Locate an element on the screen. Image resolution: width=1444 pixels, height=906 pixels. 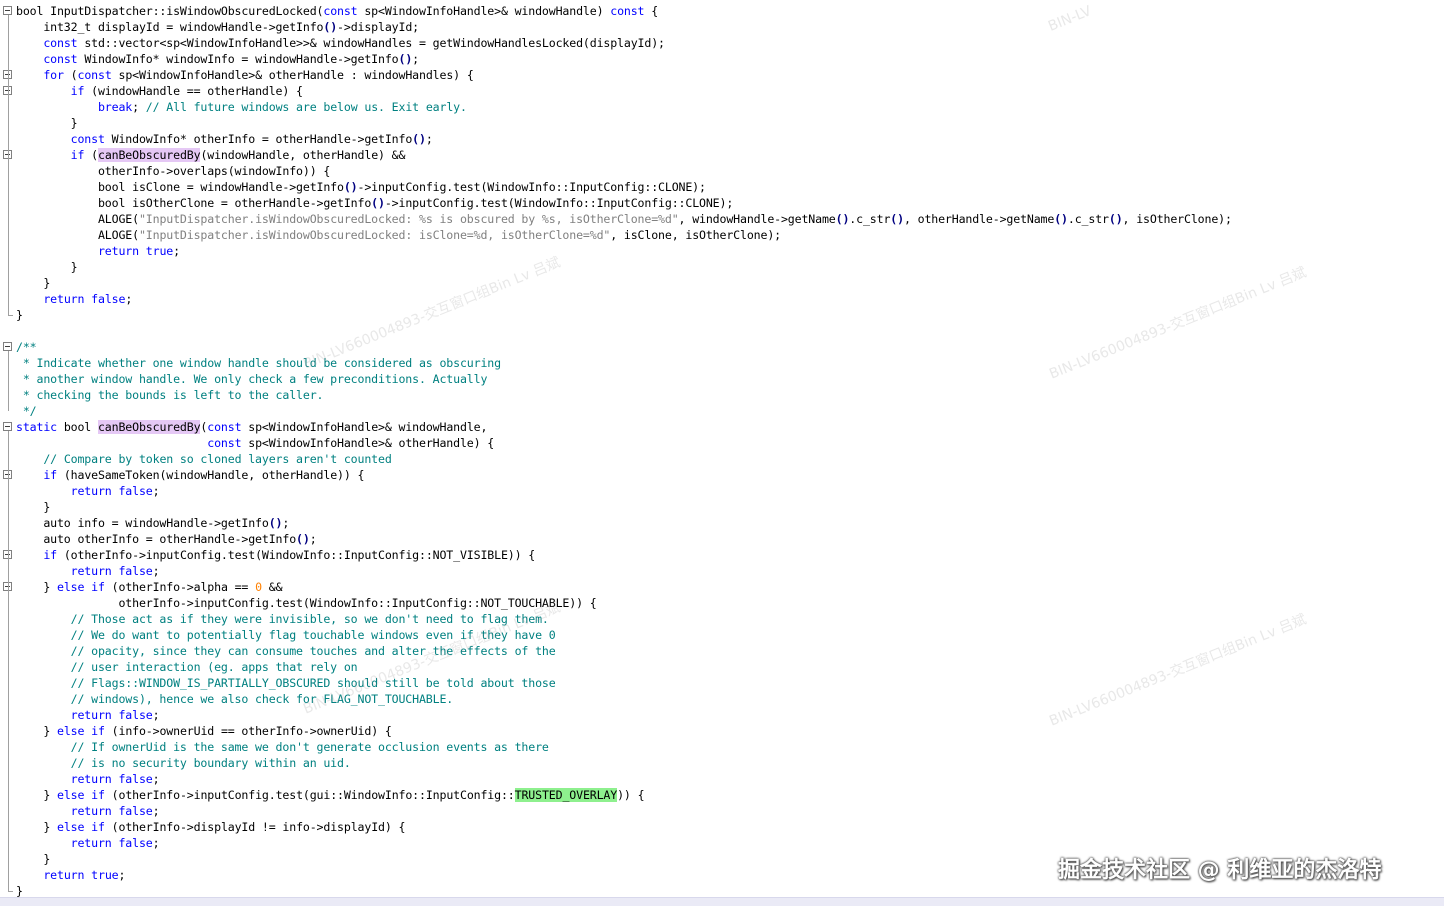
code-token: if is located at coordinates (50, 555).